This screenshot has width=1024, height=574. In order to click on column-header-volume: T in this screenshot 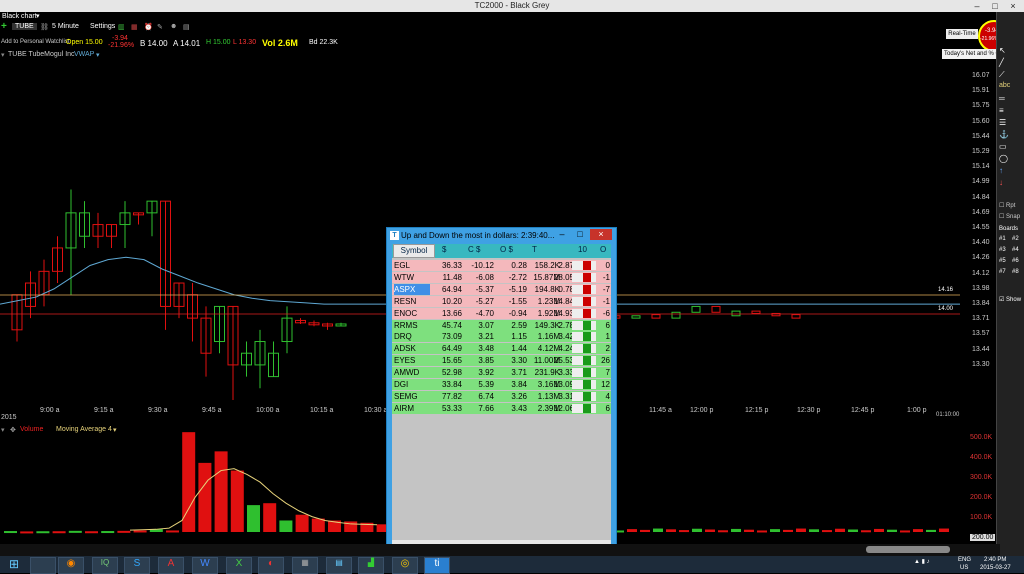, I will do `click(534, 251)`.